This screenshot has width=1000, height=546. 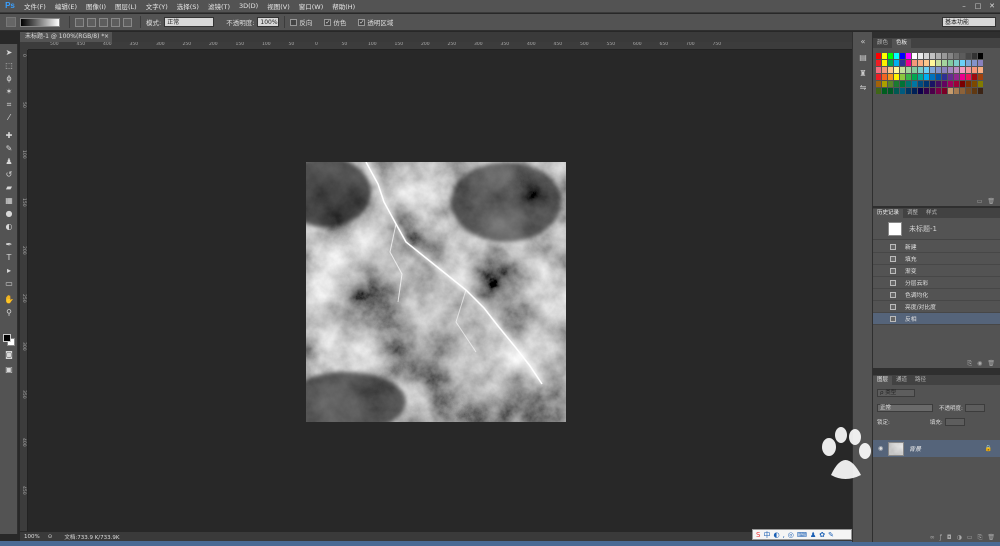 What do you see at coordinates (11, 22) in the screenshot?
I see `tool-preset-icon` at bounding box center [11, 22].